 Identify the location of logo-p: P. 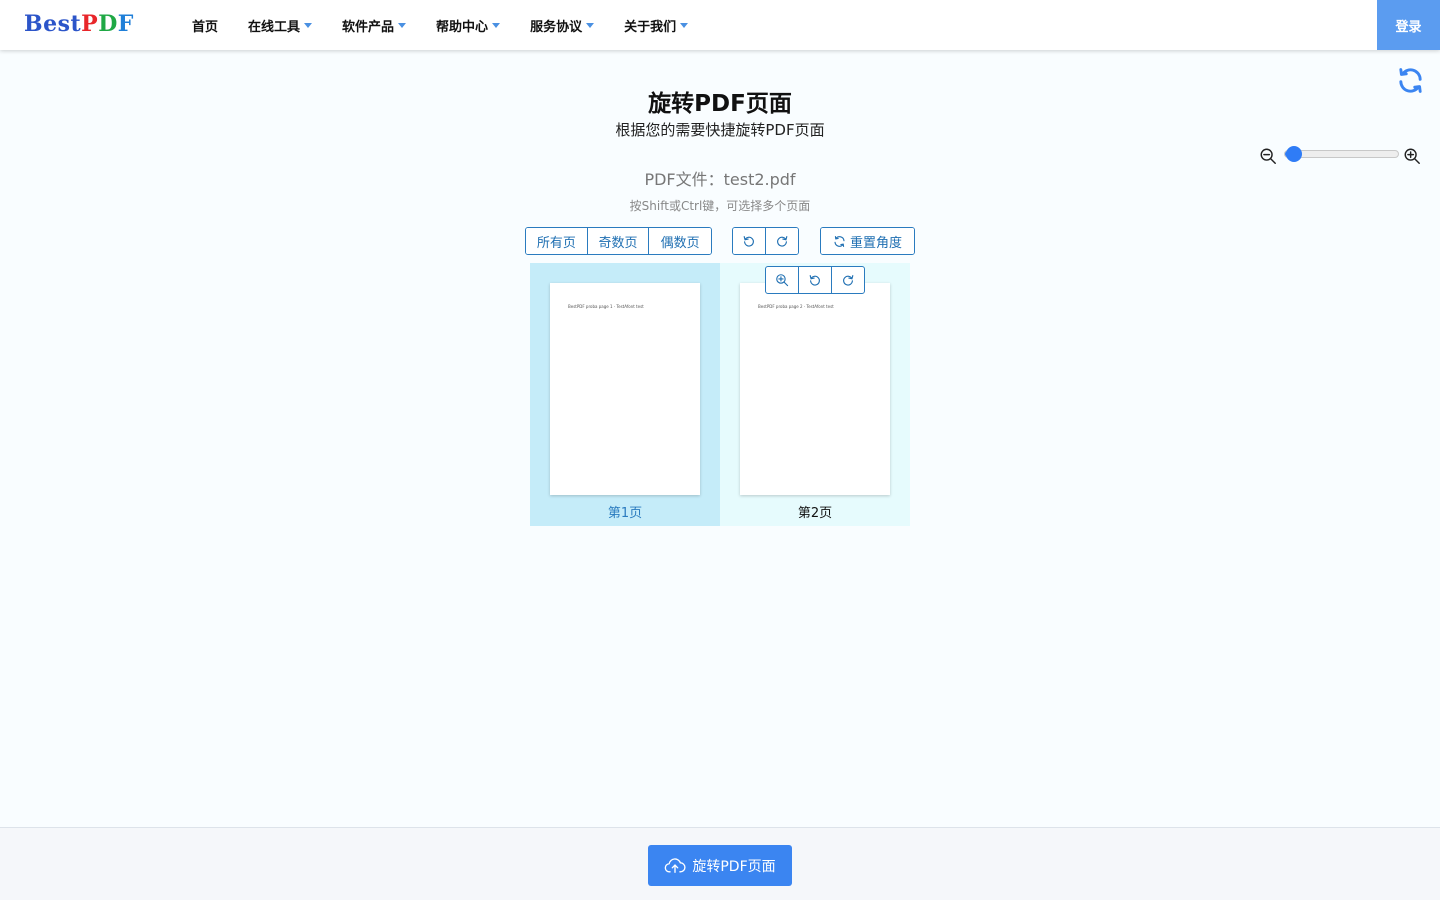
(90, 24).